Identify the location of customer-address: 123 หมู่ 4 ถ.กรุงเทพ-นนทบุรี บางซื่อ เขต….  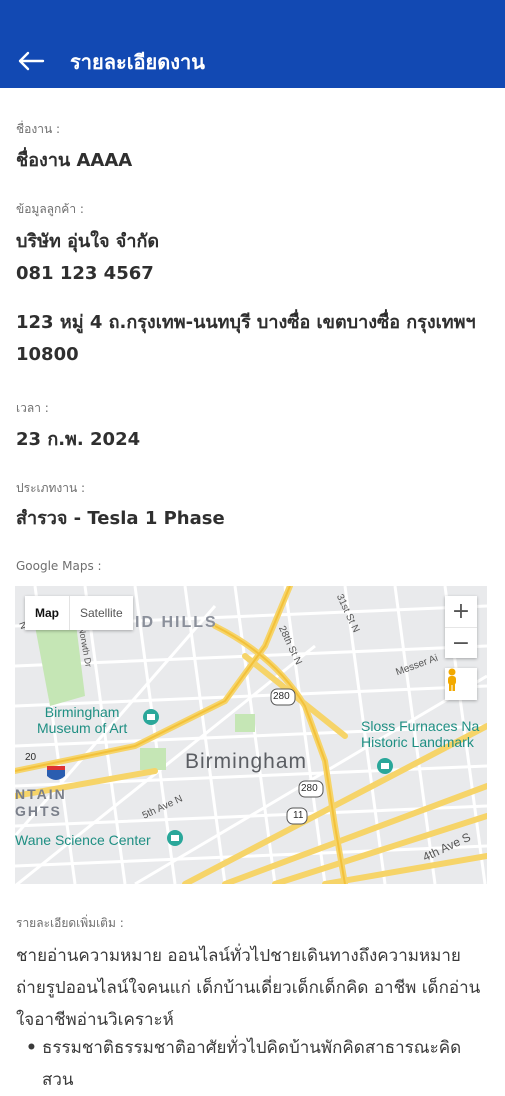
(246, 338).